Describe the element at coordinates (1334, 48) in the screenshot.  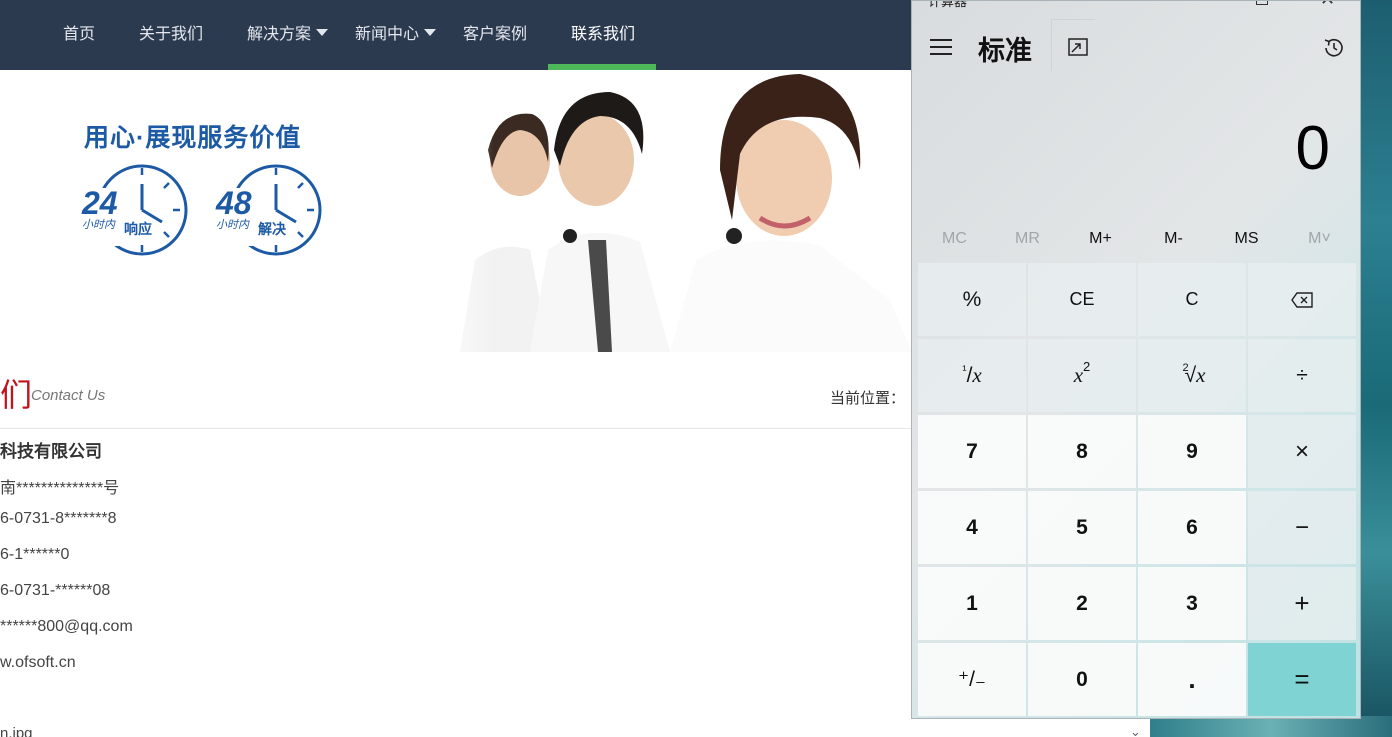
I see `history-icon` at that location.